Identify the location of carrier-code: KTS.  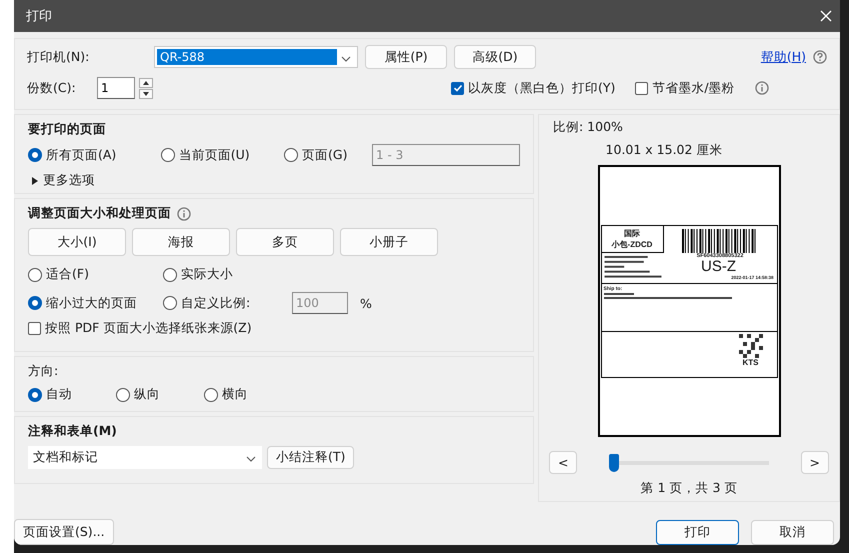
(750, 362).